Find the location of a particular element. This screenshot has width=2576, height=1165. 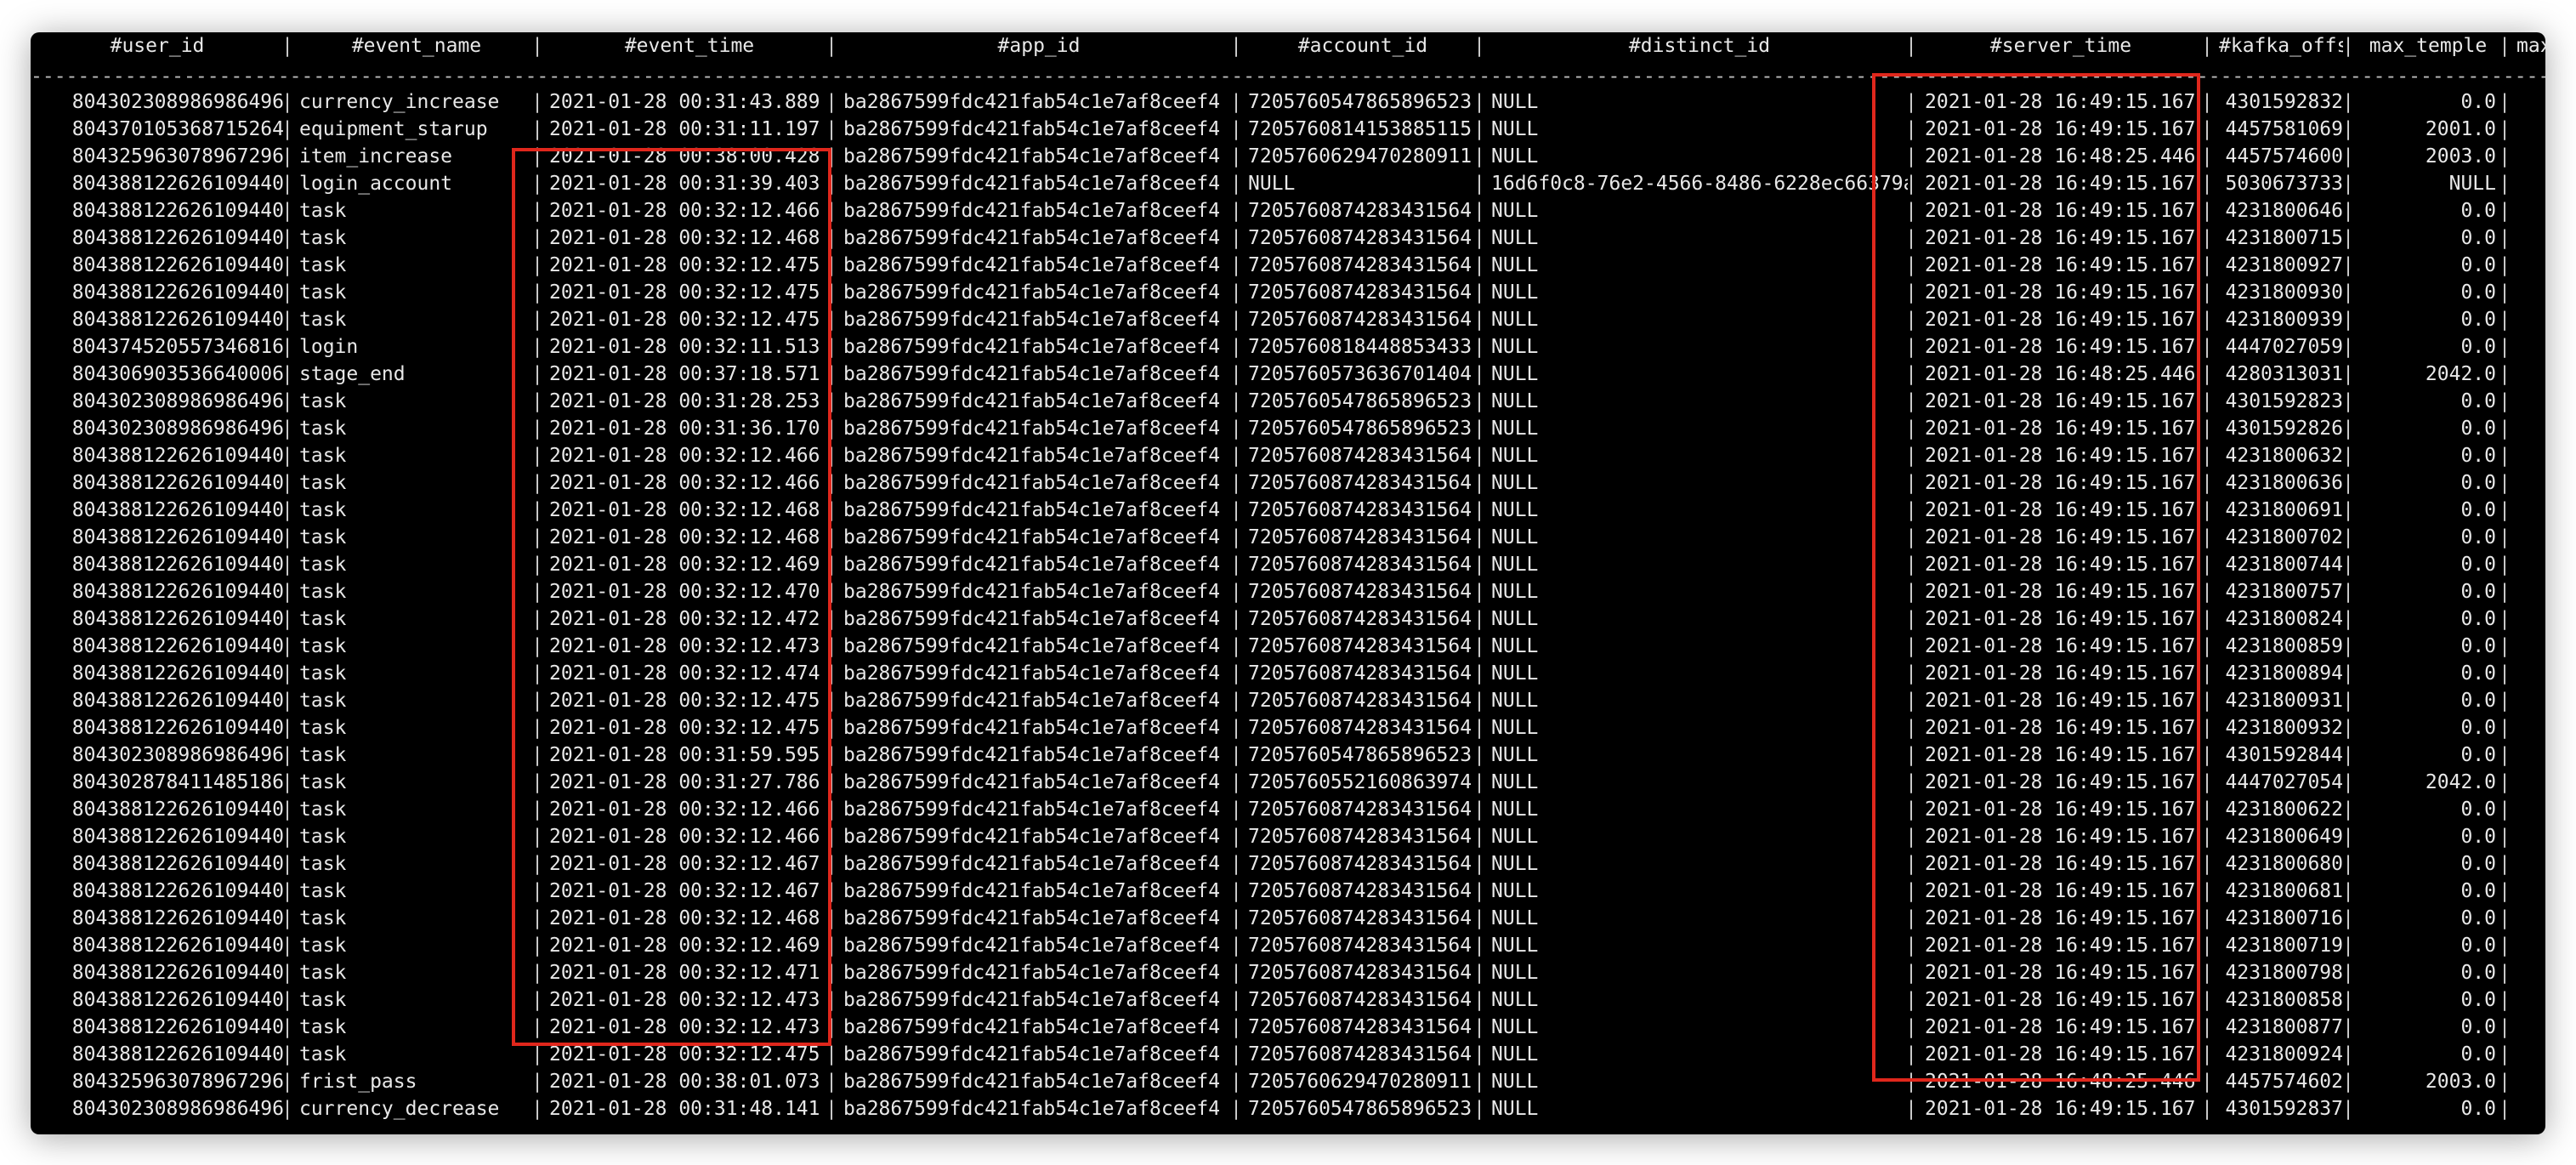

table-cell: stage_end is located at coordinates (353, 374).